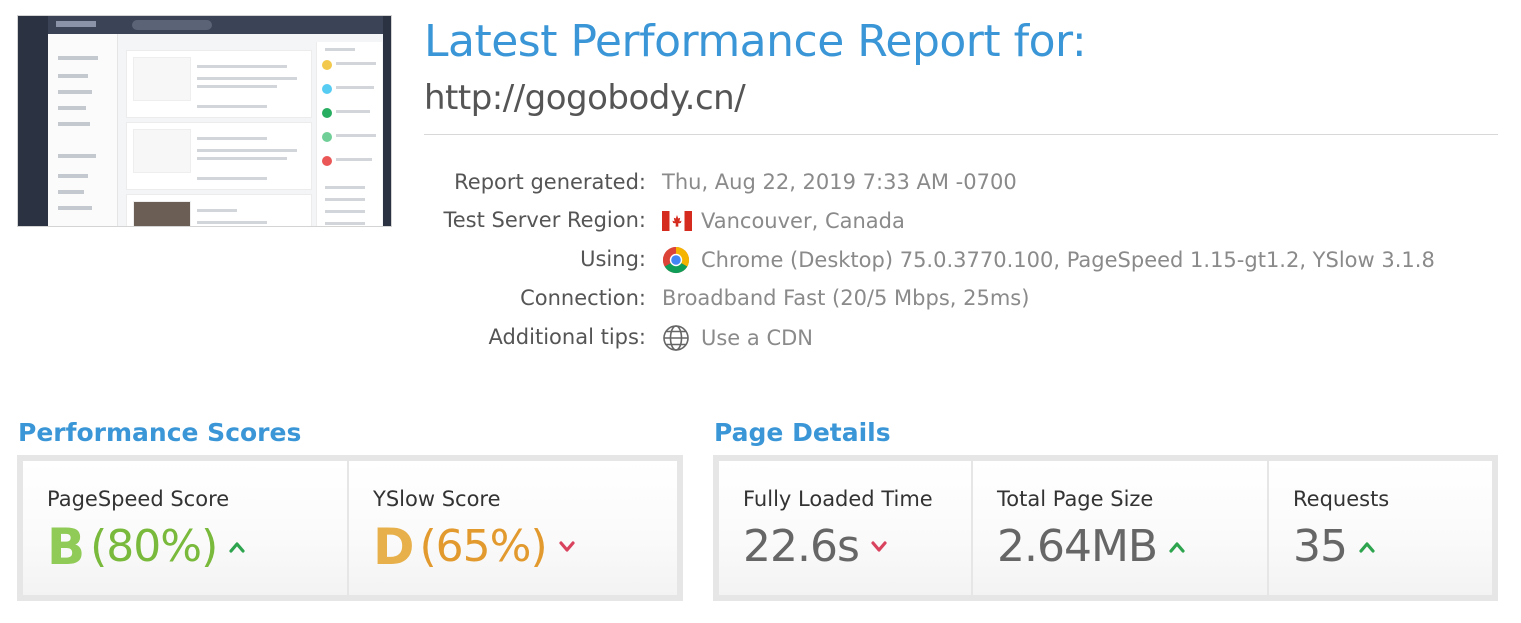  Describe the element at coordinates (801, 546) in the screenshot. I see `fully-loaded-time-value: 22.6s` at that location.